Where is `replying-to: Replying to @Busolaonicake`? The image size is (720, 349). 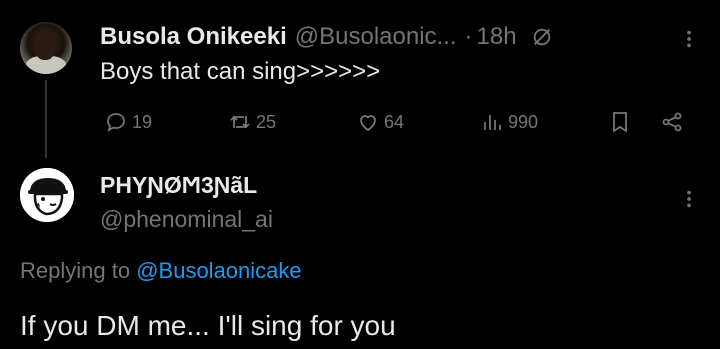 replying-to: Replying to @Busolaonicake is located at coordinates (161, 271).